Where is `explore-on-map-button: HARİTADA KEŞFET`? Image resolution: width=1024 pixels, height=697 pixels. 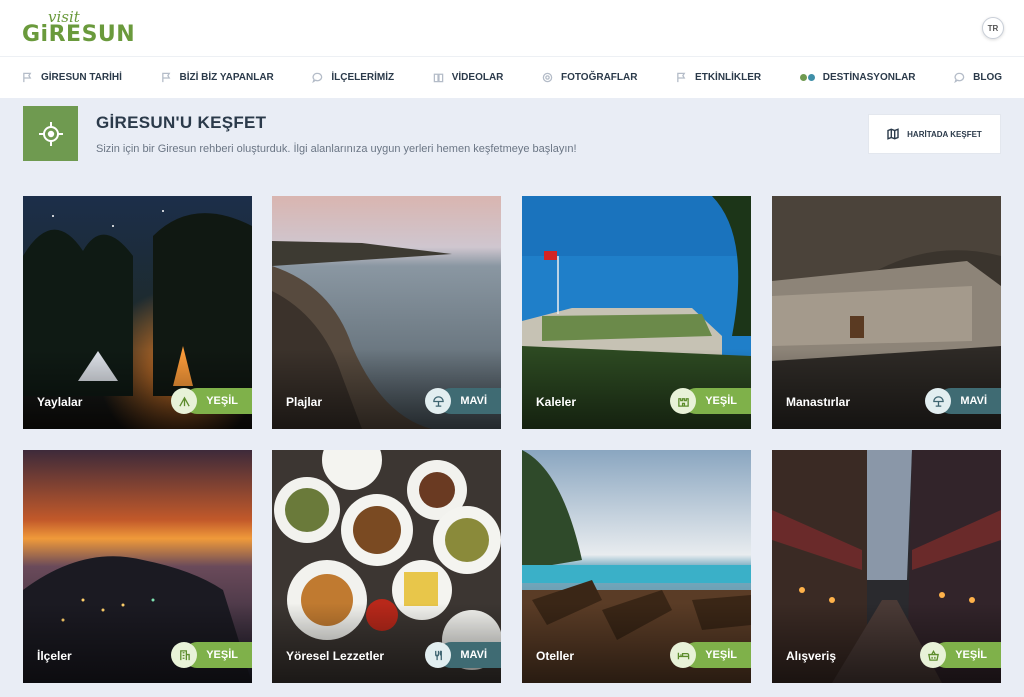
explore-on-map-button: HARİTADA KEŞFET is located at coordinates (934, 134).